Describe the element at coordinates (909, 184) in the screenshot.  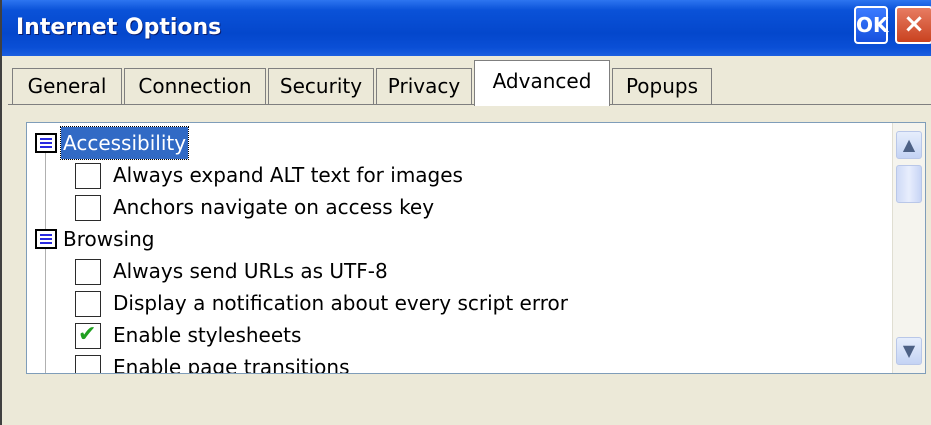
I see `scrollbar-thumb` at that location.